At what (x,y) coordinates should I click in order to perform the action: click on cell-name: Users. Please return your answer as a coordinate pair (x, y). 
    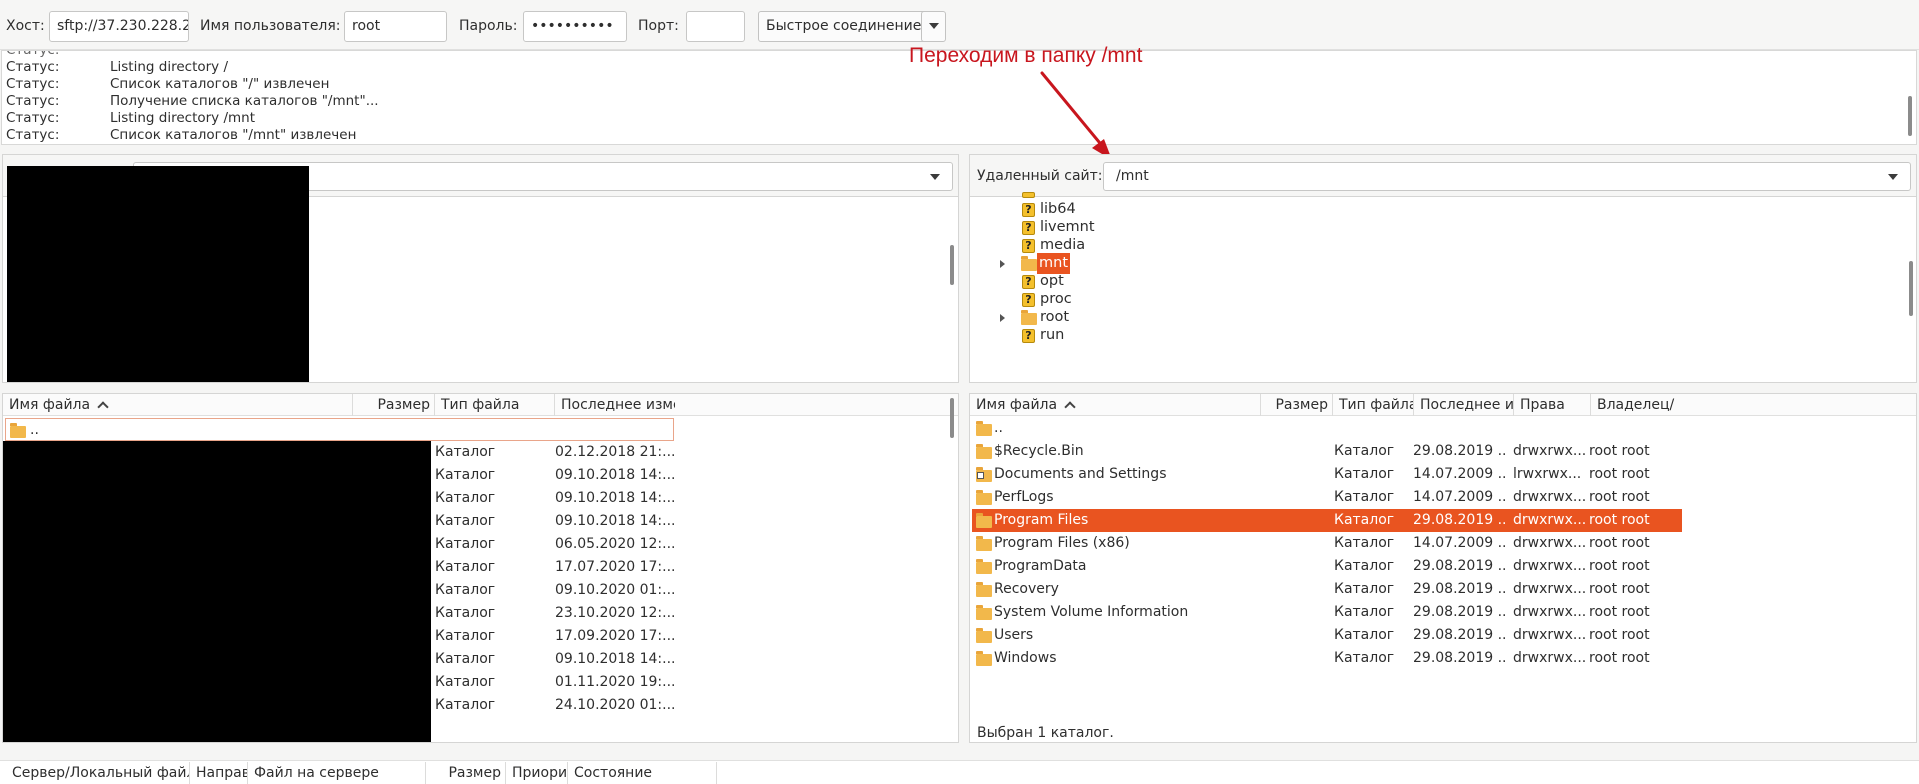
    Looking at the image, I should click on (1014, 635).